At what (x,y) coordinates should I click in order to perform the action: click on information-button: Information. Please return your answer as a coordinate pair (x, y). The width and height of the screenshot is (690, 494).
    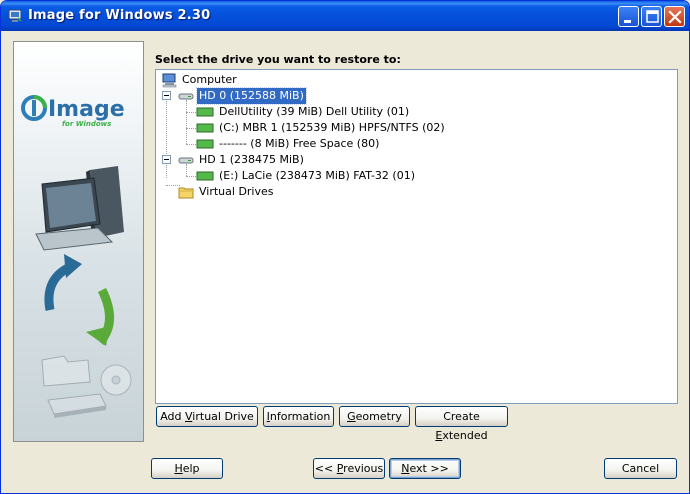
    Looking at the image, I should click on (298, 416).